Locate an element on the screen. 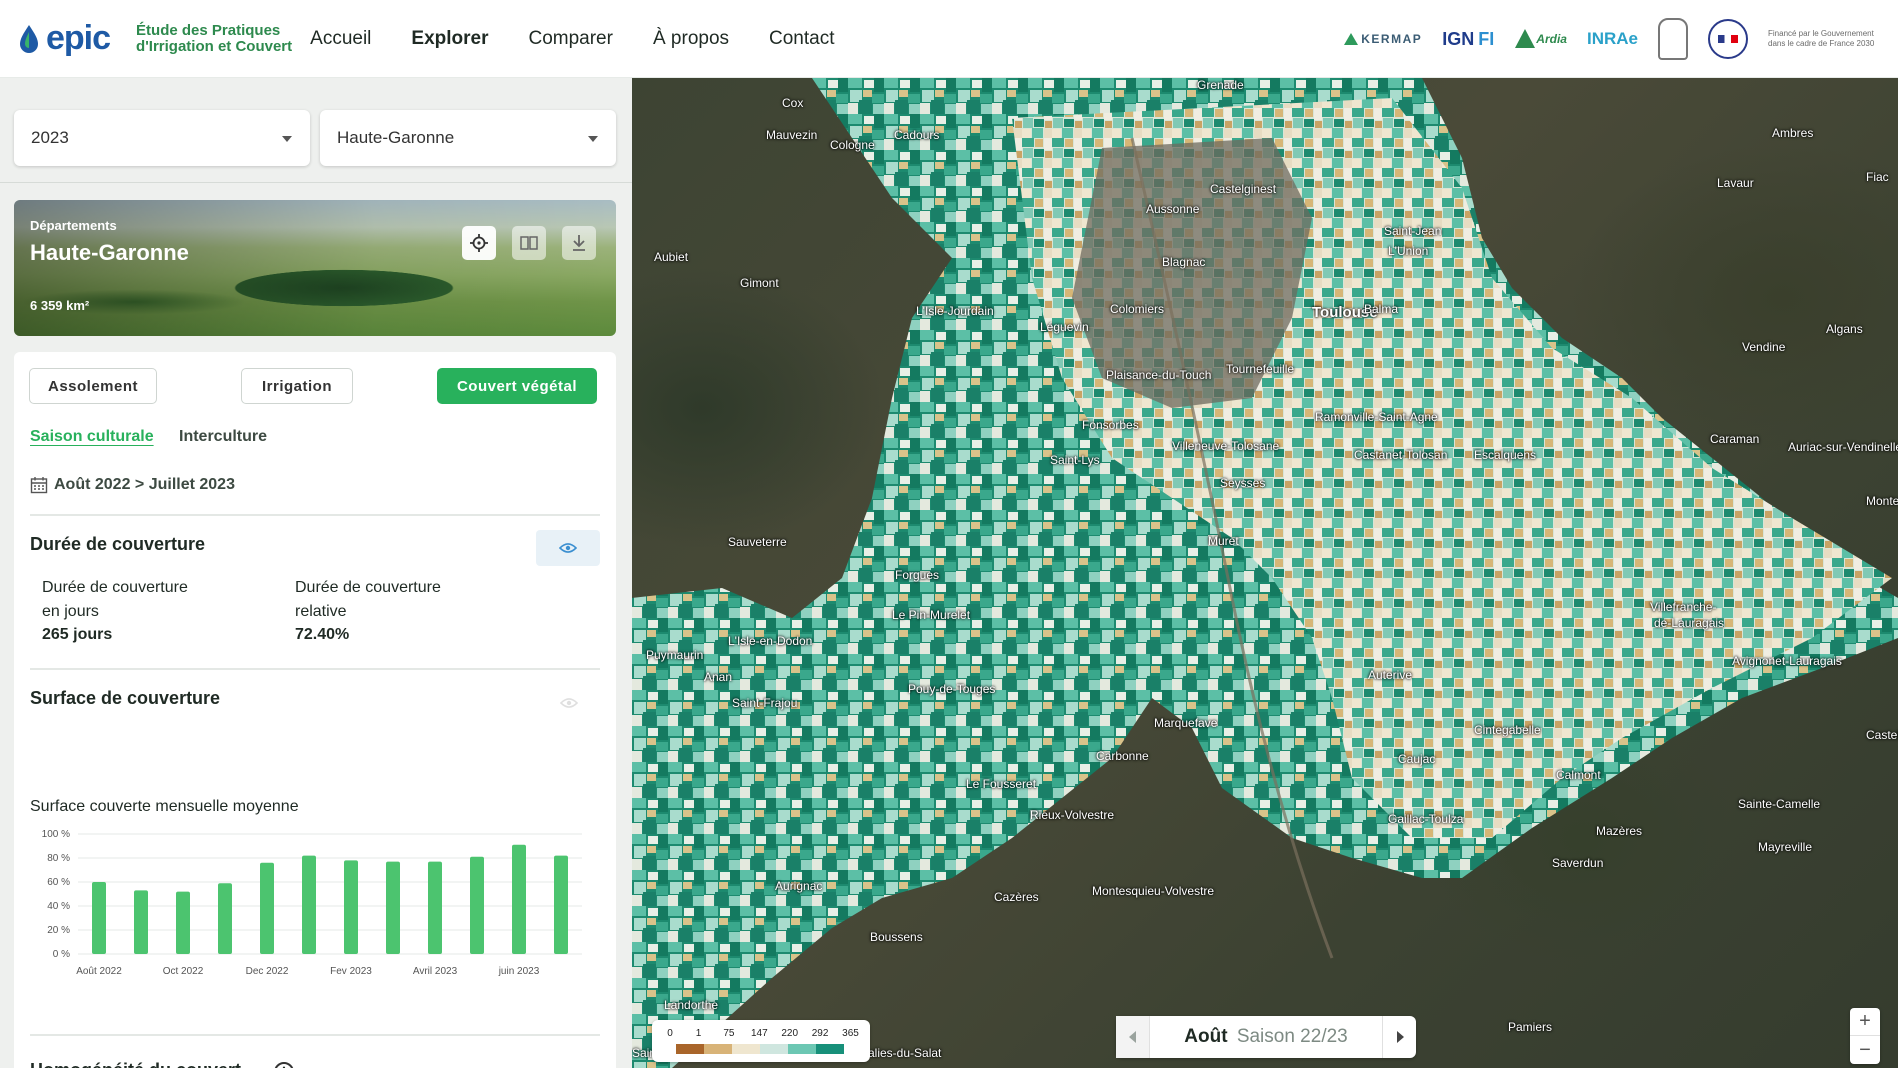 The height and width of the screenshot is (1068, 1898). info-book-button is located at coordinates (529, 243).